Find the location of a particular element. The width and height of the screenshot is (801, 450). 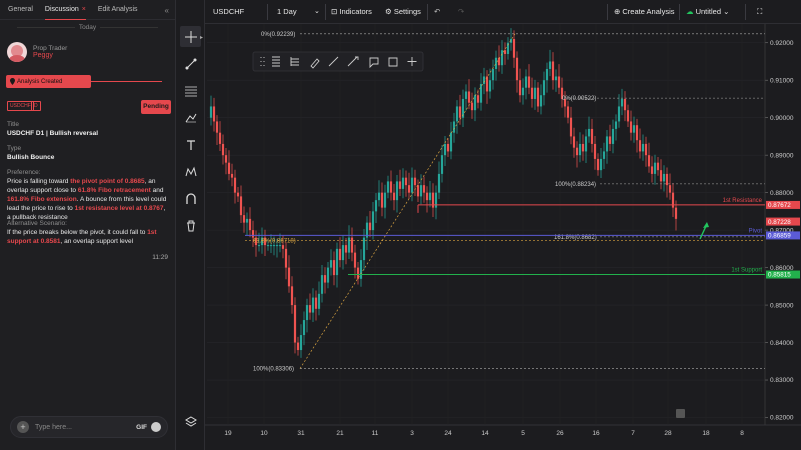

trash-icon is located at coordinates (190, 225).